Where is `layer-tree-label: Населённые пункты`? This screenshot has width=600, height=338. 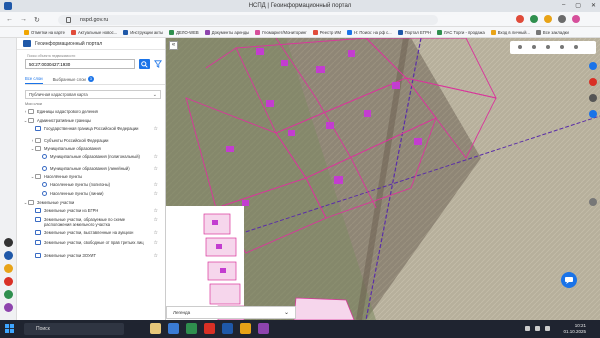
layer-tree-label: Населённые пункты is located at coordinates (63, 176).